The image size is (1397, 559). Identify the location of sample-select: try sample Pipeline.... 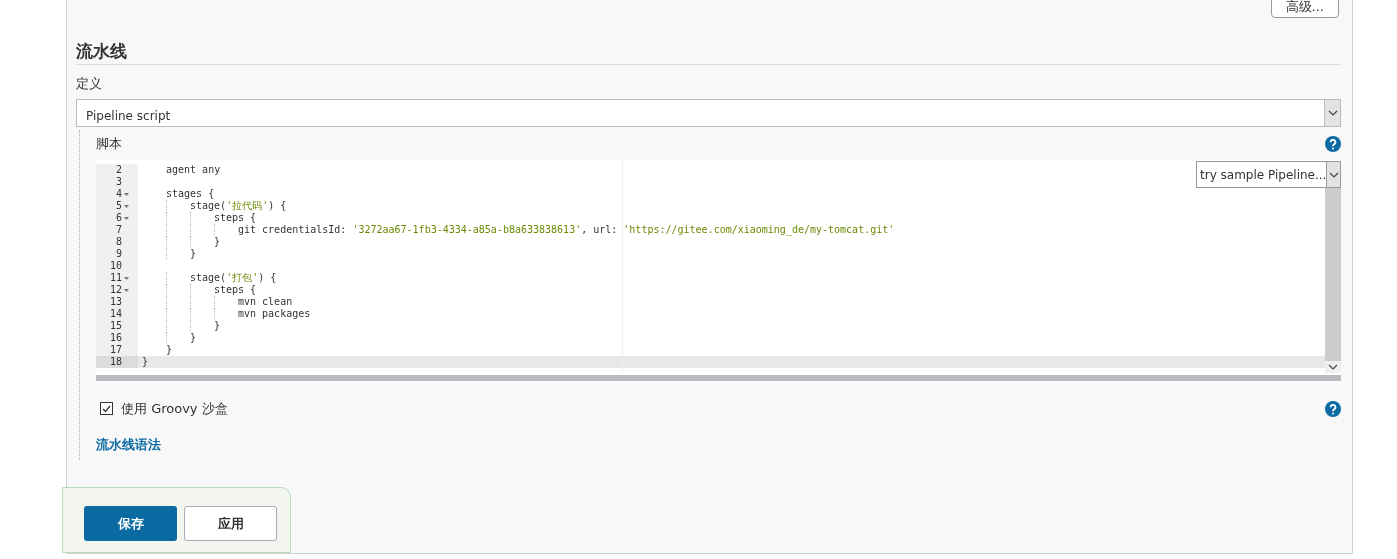
(1268, 174).